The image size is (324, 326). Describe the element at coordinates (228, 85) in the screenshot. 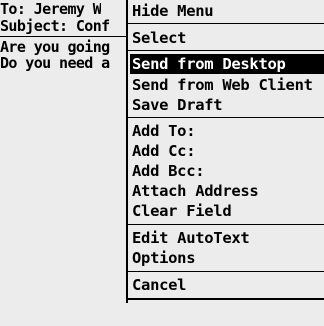

I see `menu-item-send-from-web-client: Send from Web Client` at that location.